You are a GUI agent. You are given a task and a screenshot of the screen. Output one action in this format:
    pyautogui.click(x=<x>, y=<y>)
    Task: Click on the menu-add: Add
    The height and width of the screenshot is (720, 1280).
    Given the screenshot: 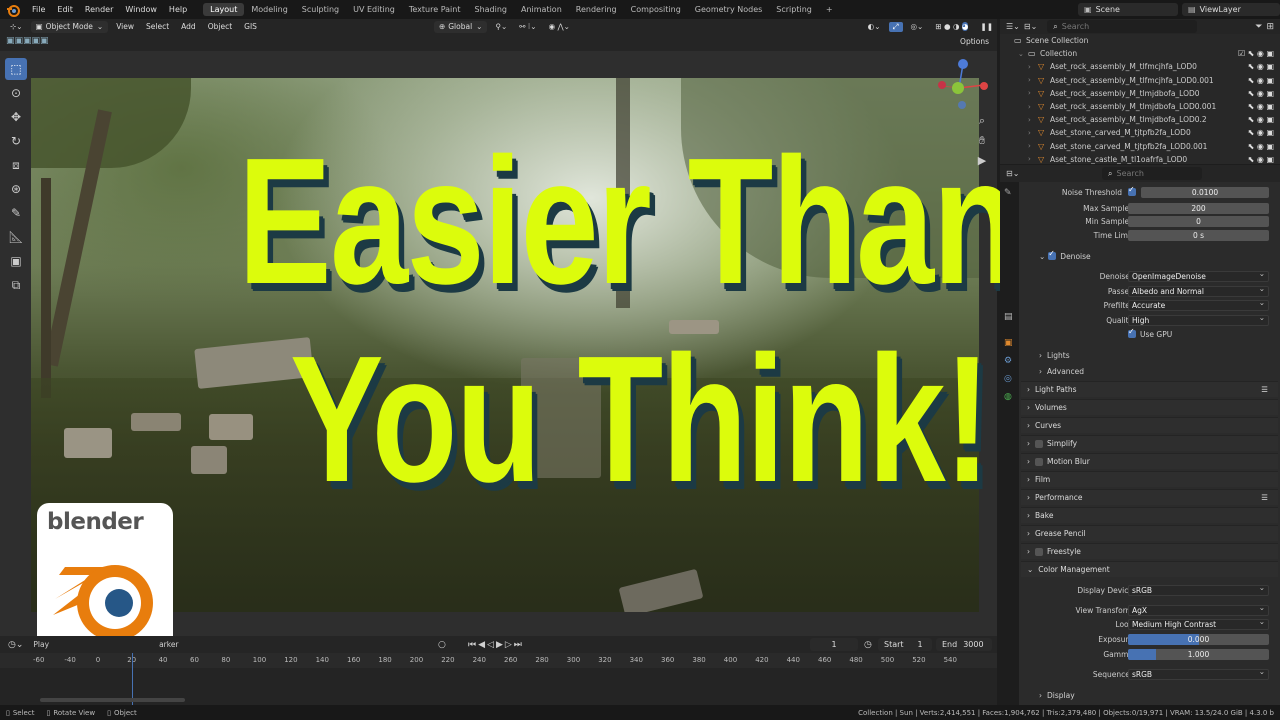 What is the action you would take?
    pyautogui.click(x=188, y=26)
    